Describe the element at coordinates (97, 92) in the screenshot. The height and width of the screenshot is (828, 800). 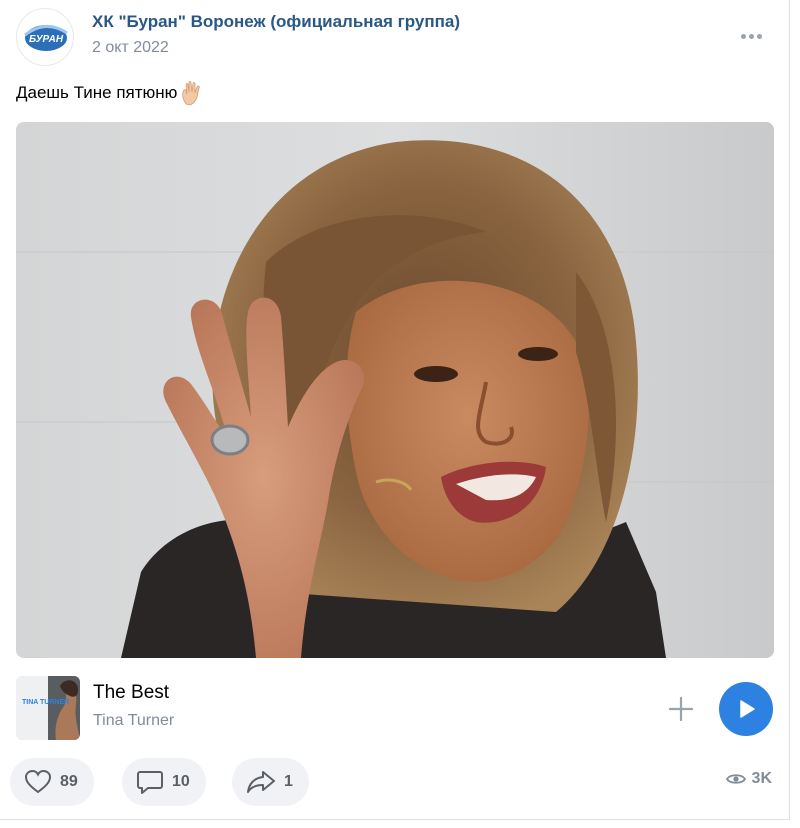
I see `post-text: Даешь Тине пятюню` at that location.